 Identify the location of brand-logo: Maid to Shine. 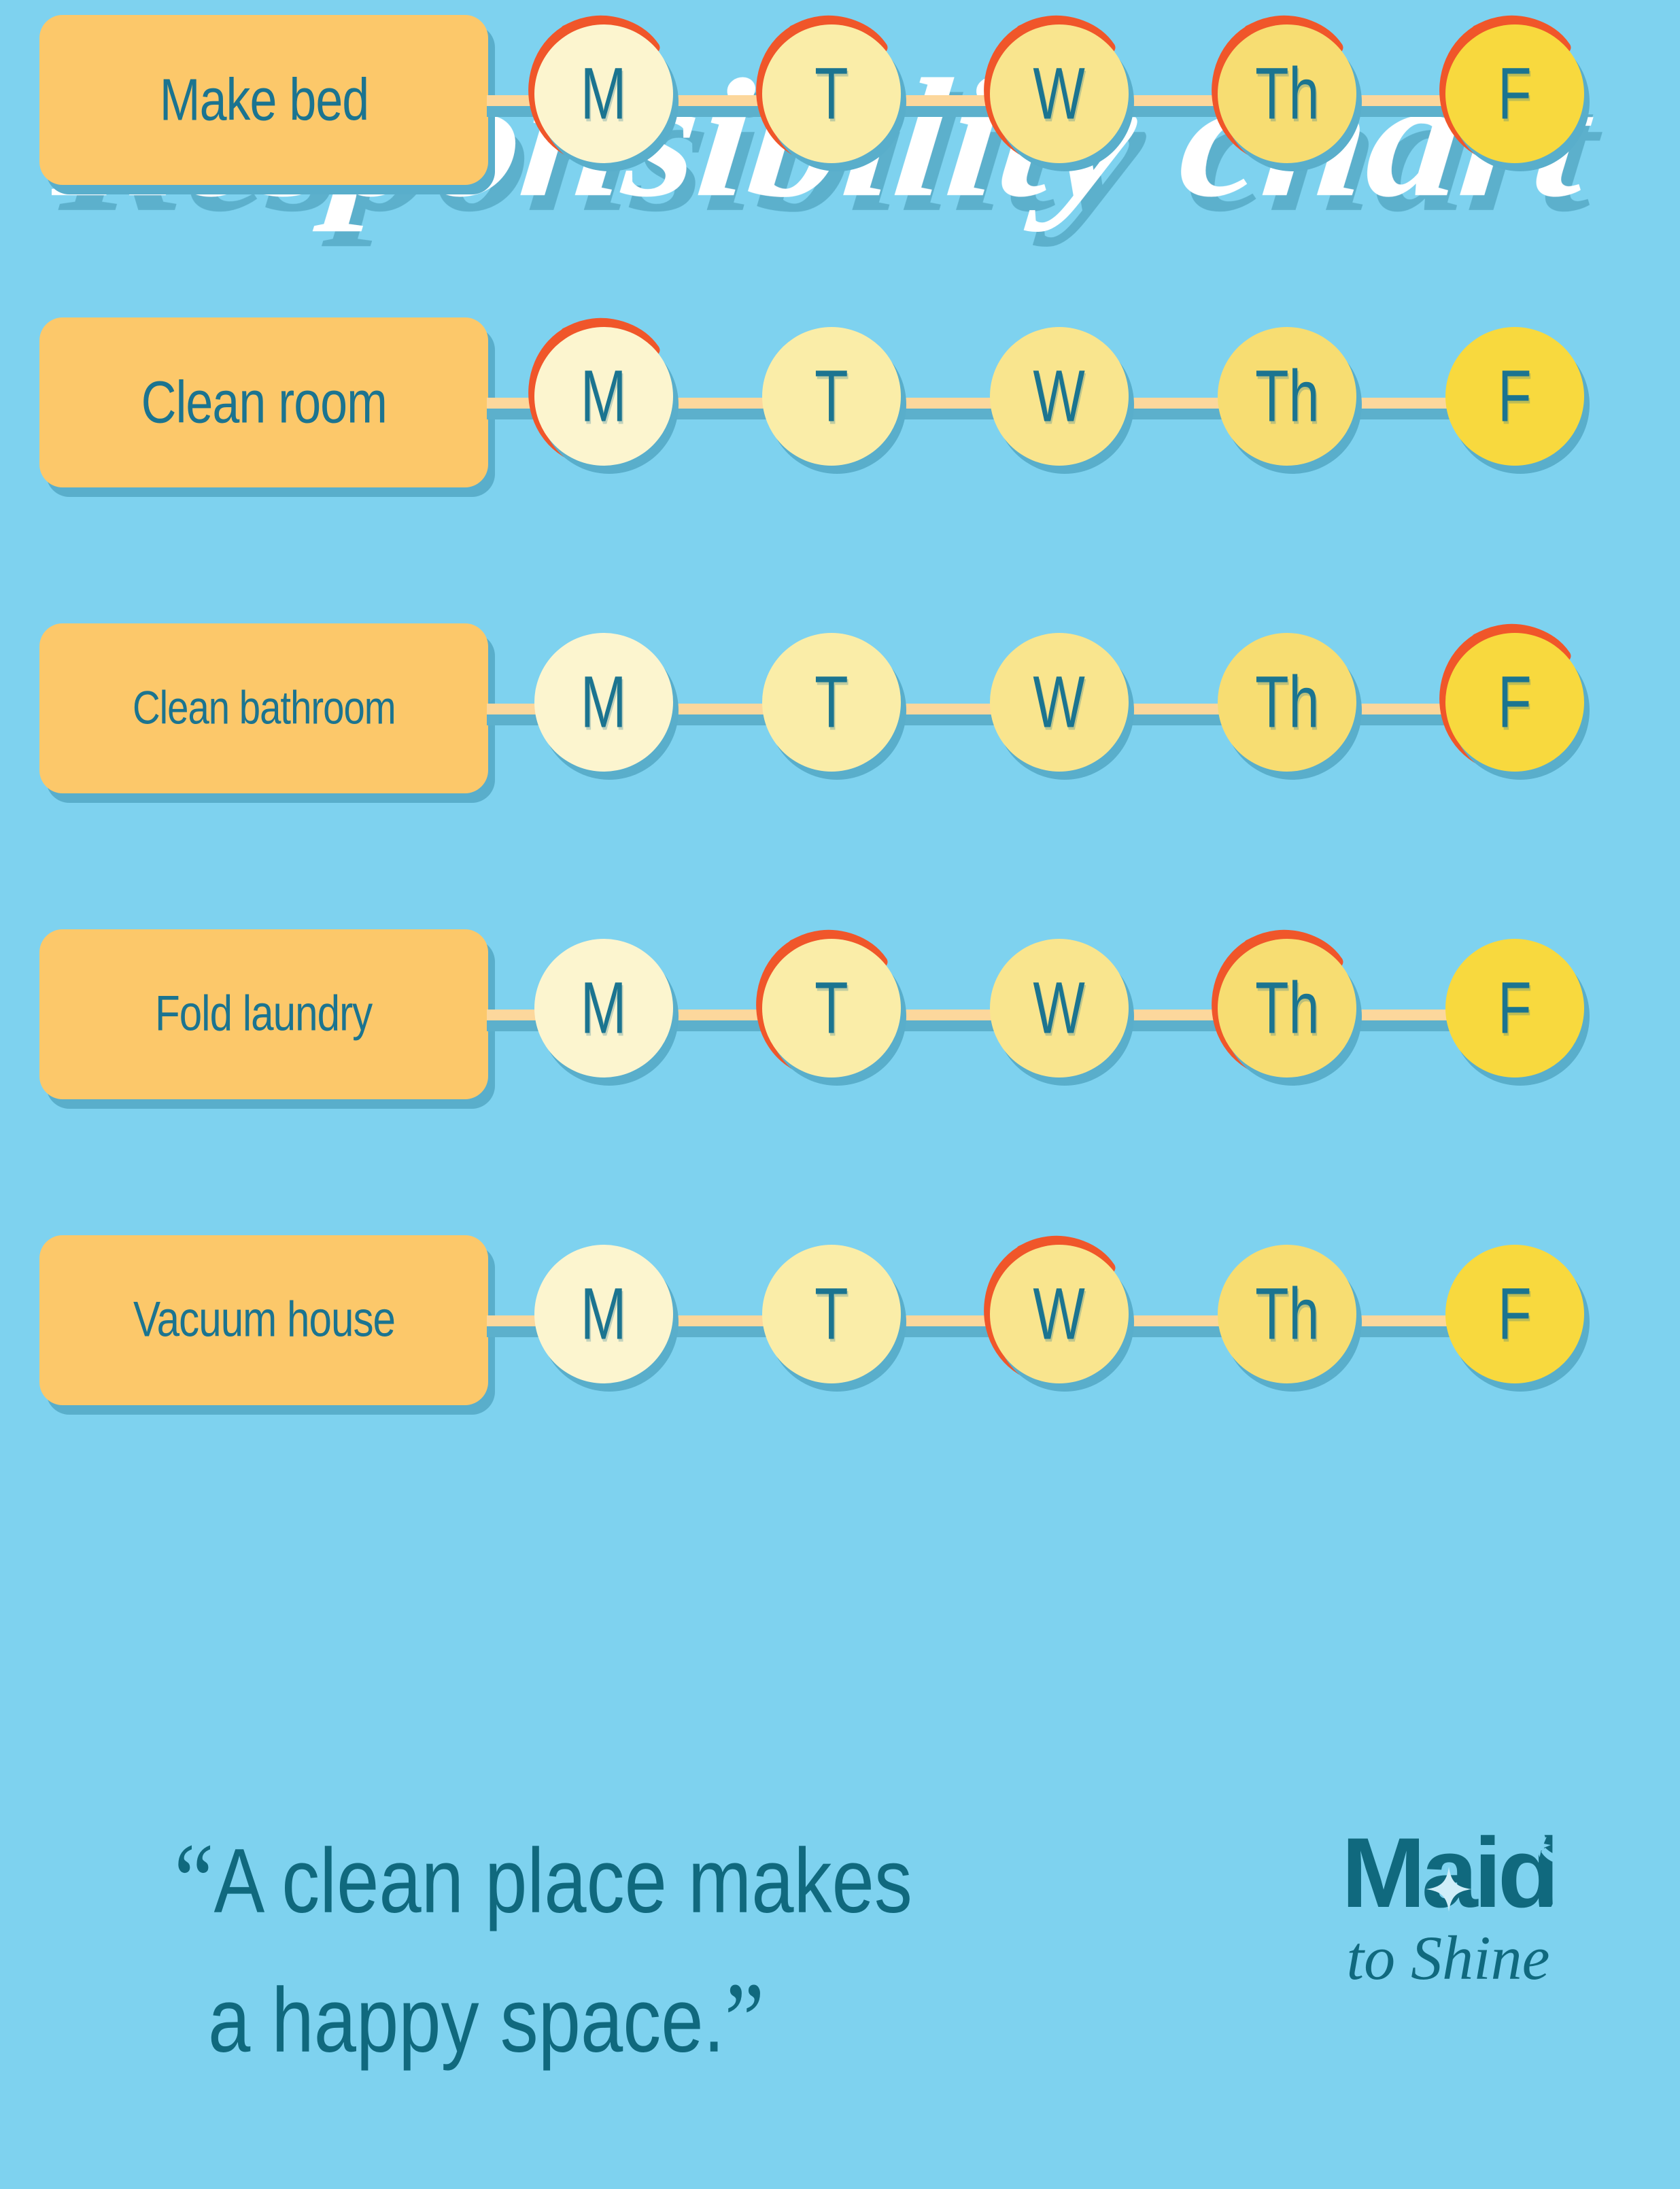
(1448, 1906).